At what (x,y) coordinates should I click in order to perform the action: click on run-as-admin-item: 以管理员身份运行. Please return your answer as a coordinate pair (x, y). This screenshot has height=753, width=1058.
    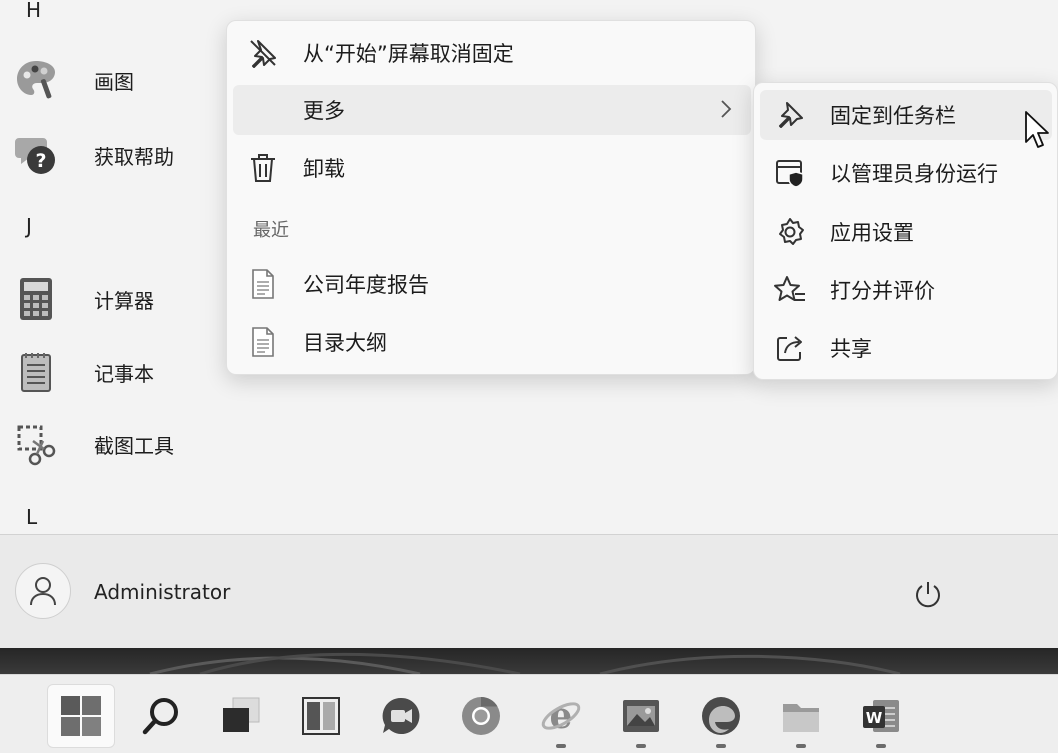
    Looking at the image, I should click on (906, 173).